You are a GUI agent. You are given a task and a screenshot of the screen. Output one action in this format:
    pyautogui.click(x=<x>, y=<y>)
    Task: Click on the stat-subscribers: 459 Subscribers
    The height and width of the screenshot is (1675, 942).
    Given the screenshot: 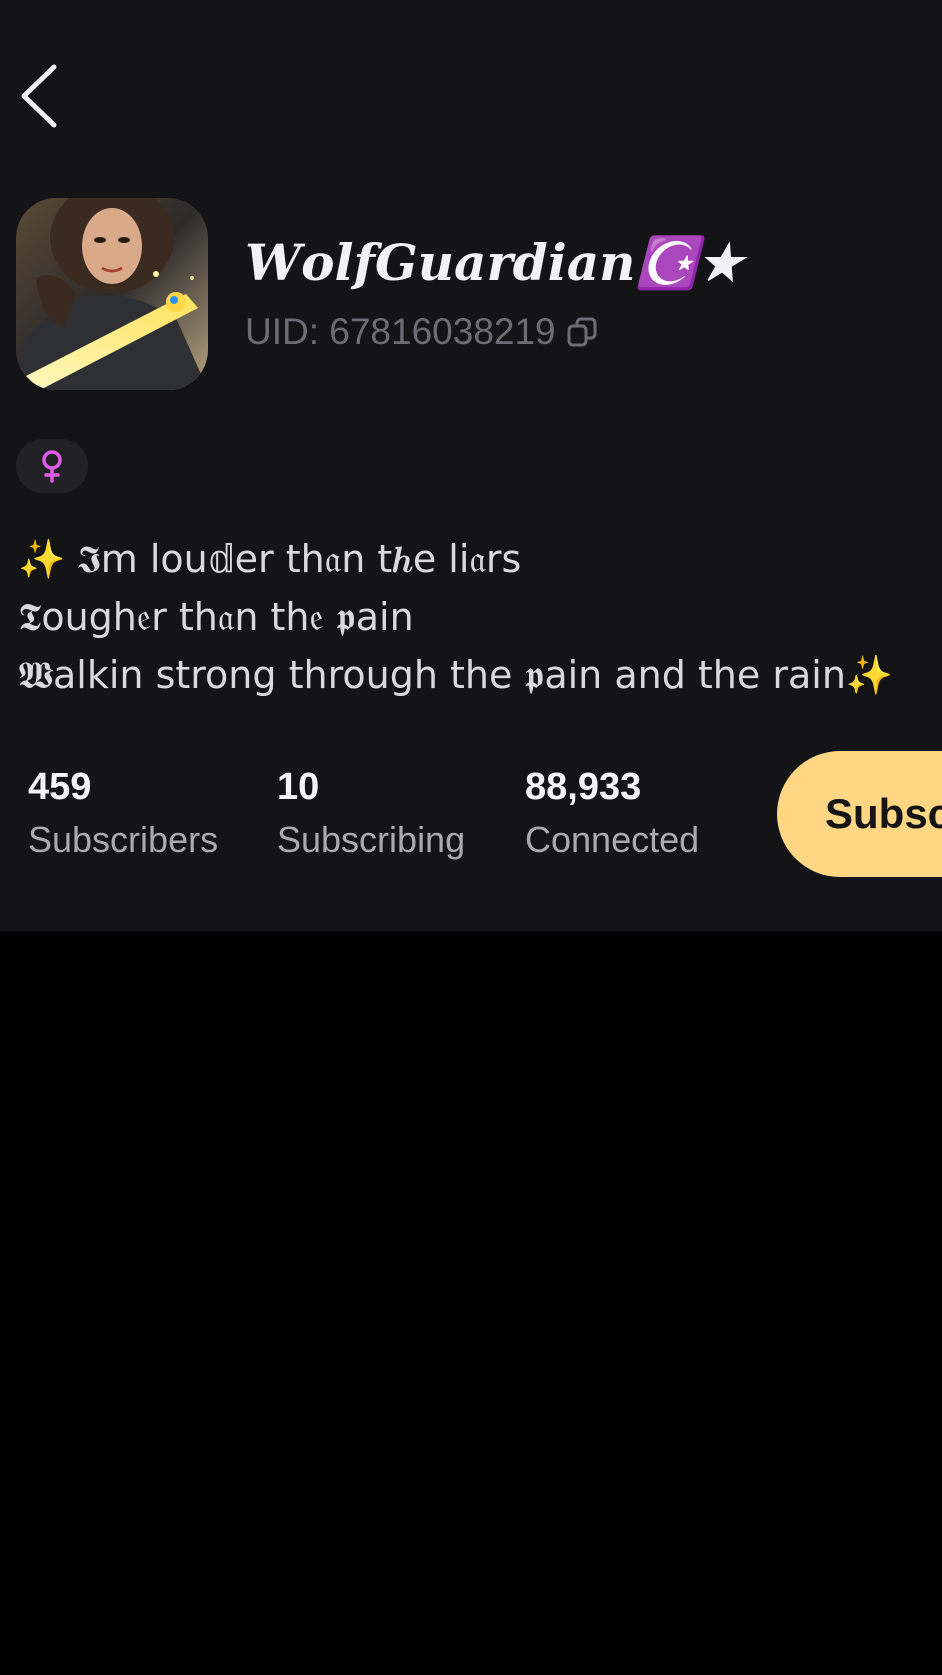 What is the action you would take?
    pyautogui.click(x=123, y=812)
    